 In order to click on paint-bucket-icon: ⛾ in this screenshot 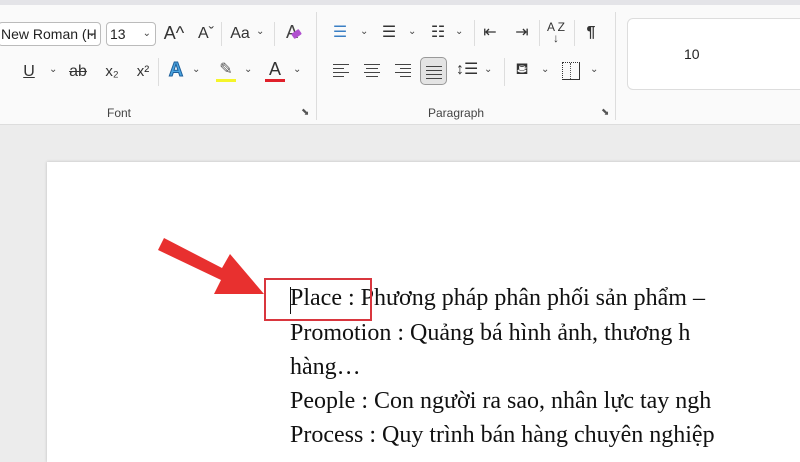, I will do `click(522, 69)`.